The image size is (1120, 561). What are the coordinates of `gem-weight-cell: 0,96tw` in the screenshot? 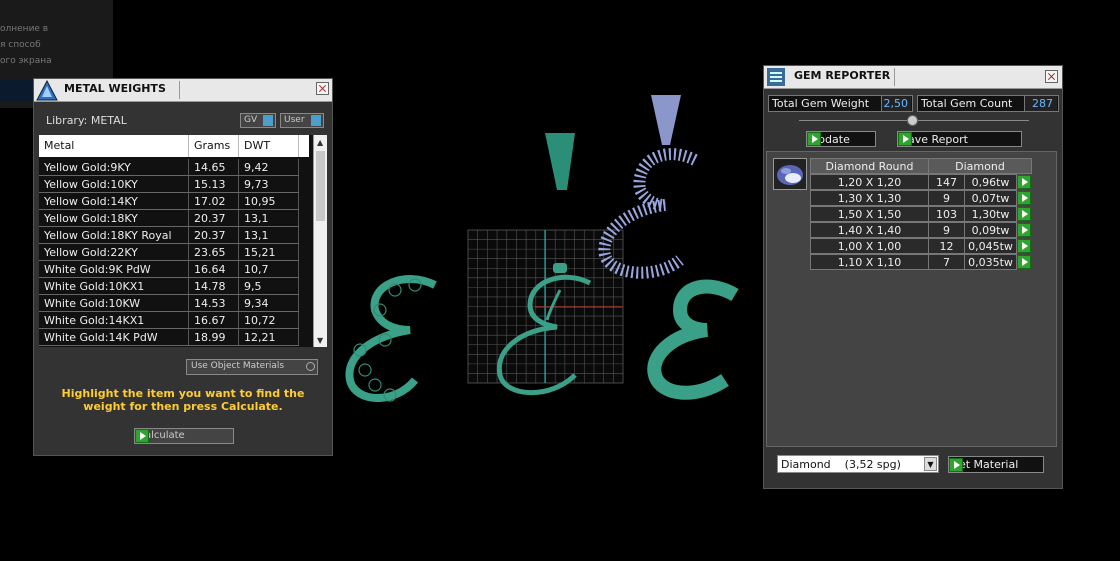 It's located at (990, 182).